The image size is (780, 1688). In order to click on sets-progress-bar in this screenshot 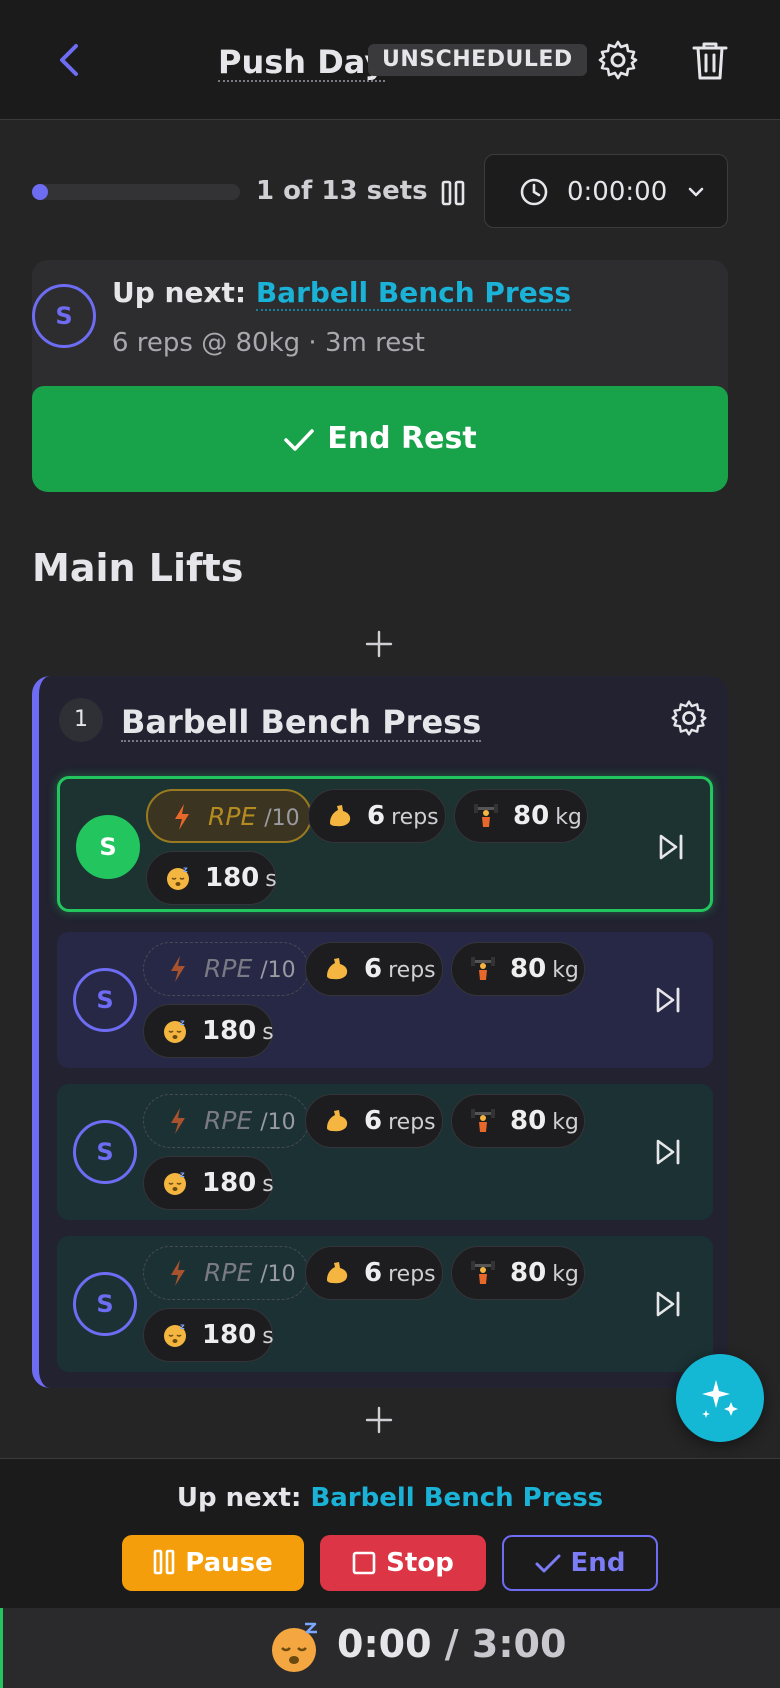, I will do `click(136, 192)`.